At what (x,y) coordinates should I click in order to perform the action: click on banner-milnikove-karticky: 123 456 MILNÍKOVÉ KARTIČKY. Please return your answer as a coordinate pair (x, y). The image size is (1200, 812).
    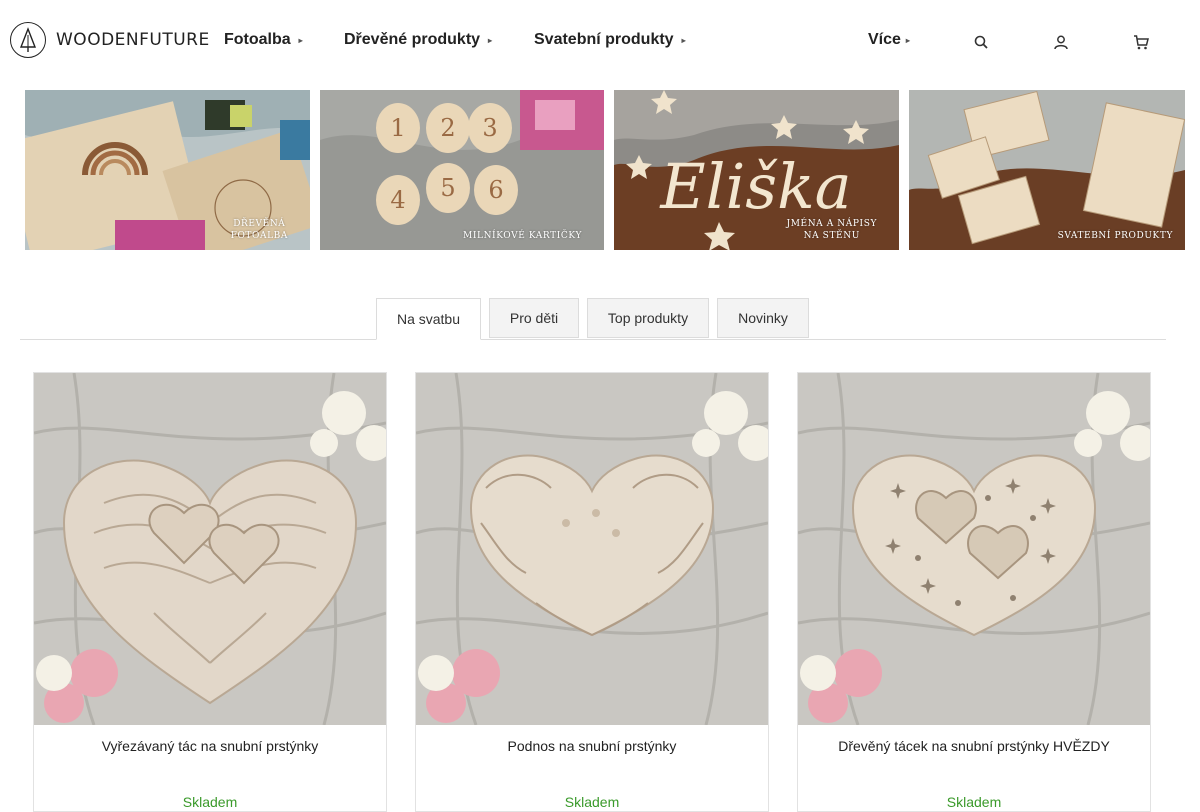
    Looking at the image, I should click on (462, 170).